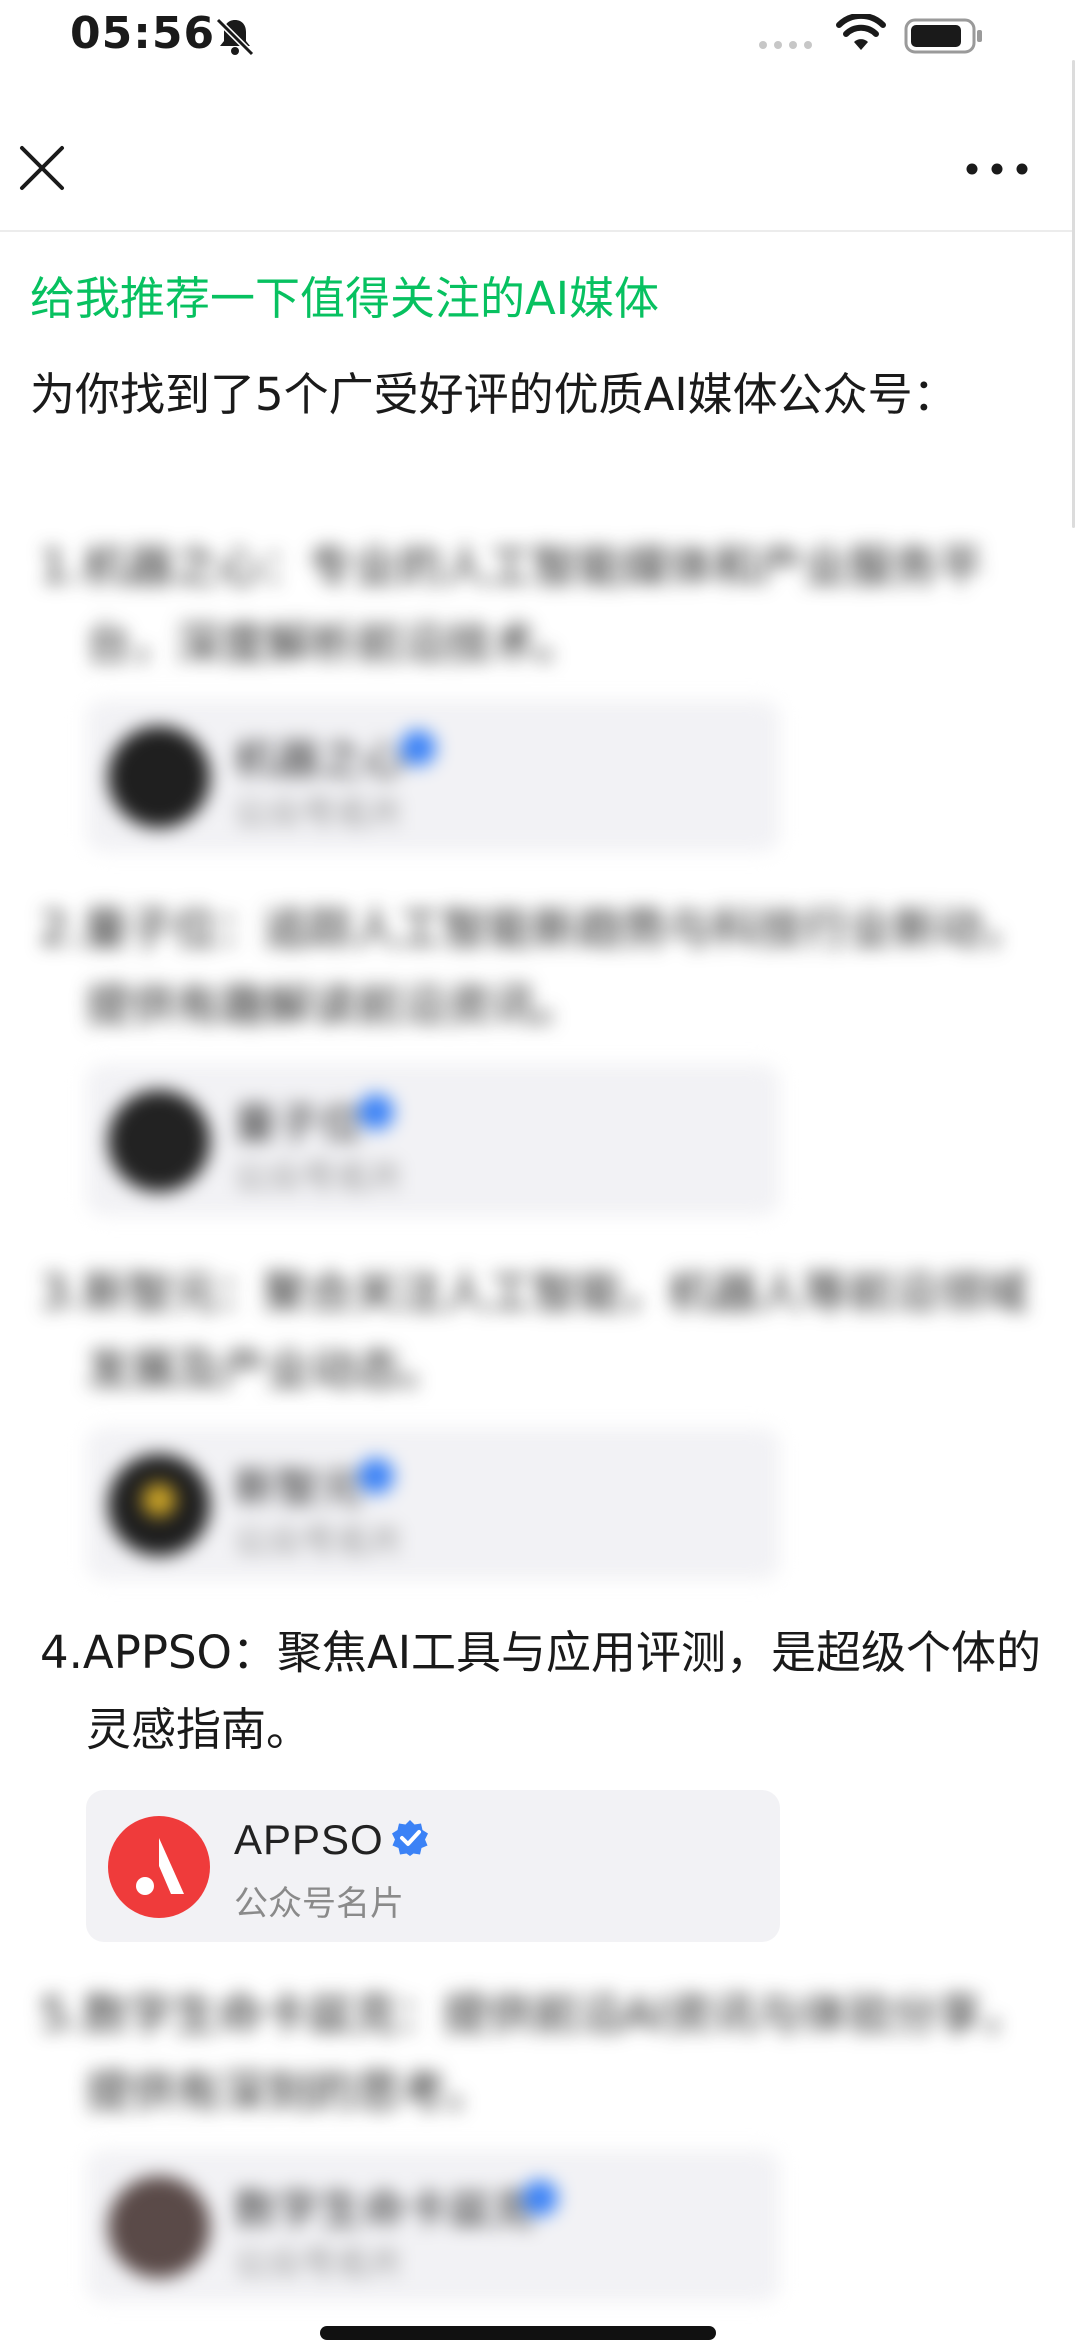 This screenshot has height=2347, width=1080. I want to click on answer-intro: 为你找到了5个广受好评的优质AI媒体公众号：, so click(494, 394).